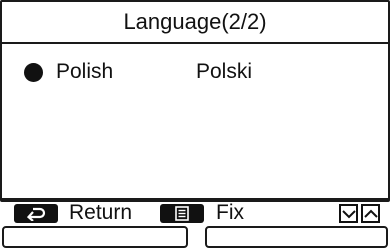 This screenshot has height=251, width=390. What do you see at coordinates (95, 237) in the screenshot?
I see `left-soft-button` at bounding box center [95, 237].